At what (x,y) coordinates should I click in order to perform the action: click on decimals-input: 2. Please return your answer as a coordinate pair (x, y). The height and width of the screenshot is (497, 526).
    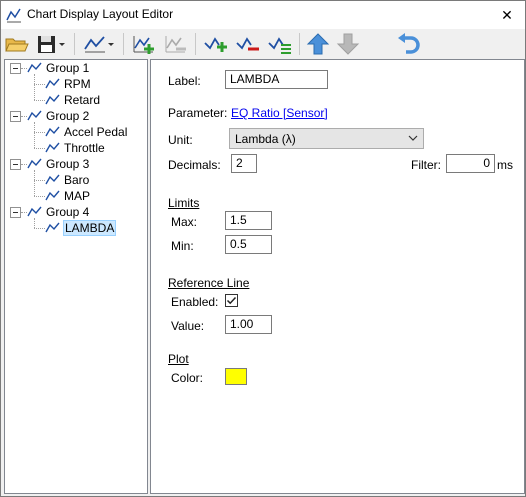
    Looking at the image, I should click on (244, 163).